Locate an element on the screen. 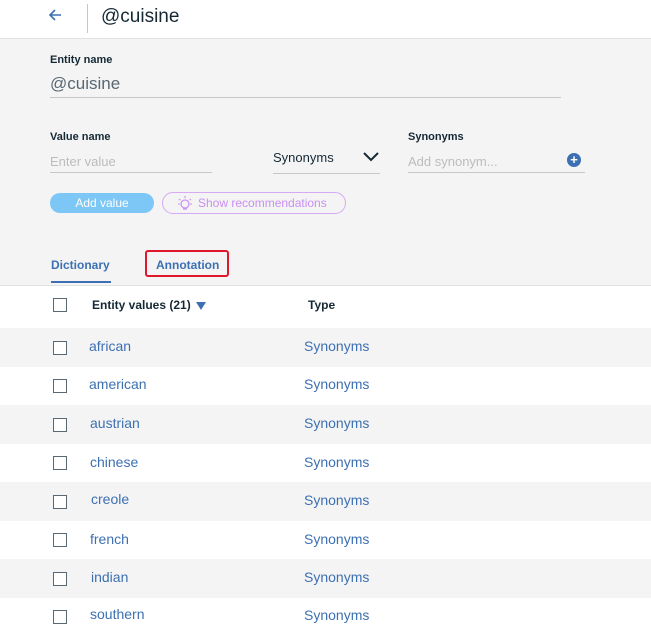 This screenshot has height=634, width=651. value-type-selected: Synonyms is located at coordinates (303, 157).